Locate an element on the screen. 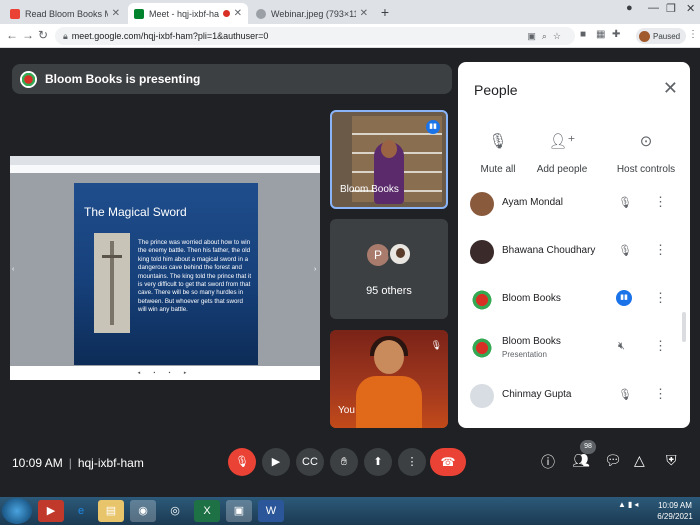 The image size is (700, 525). sword-blade is located at coordinates (112, 283).